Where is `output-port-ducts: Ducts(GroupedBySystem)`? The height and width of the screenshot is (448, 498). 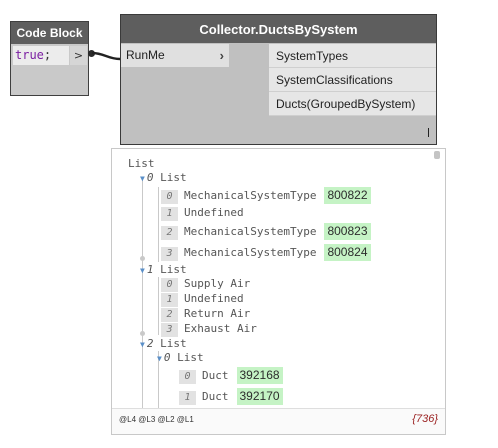
output-port-ducts: Ducts(GroupedBySystem) is located at coordinates (352, 104).